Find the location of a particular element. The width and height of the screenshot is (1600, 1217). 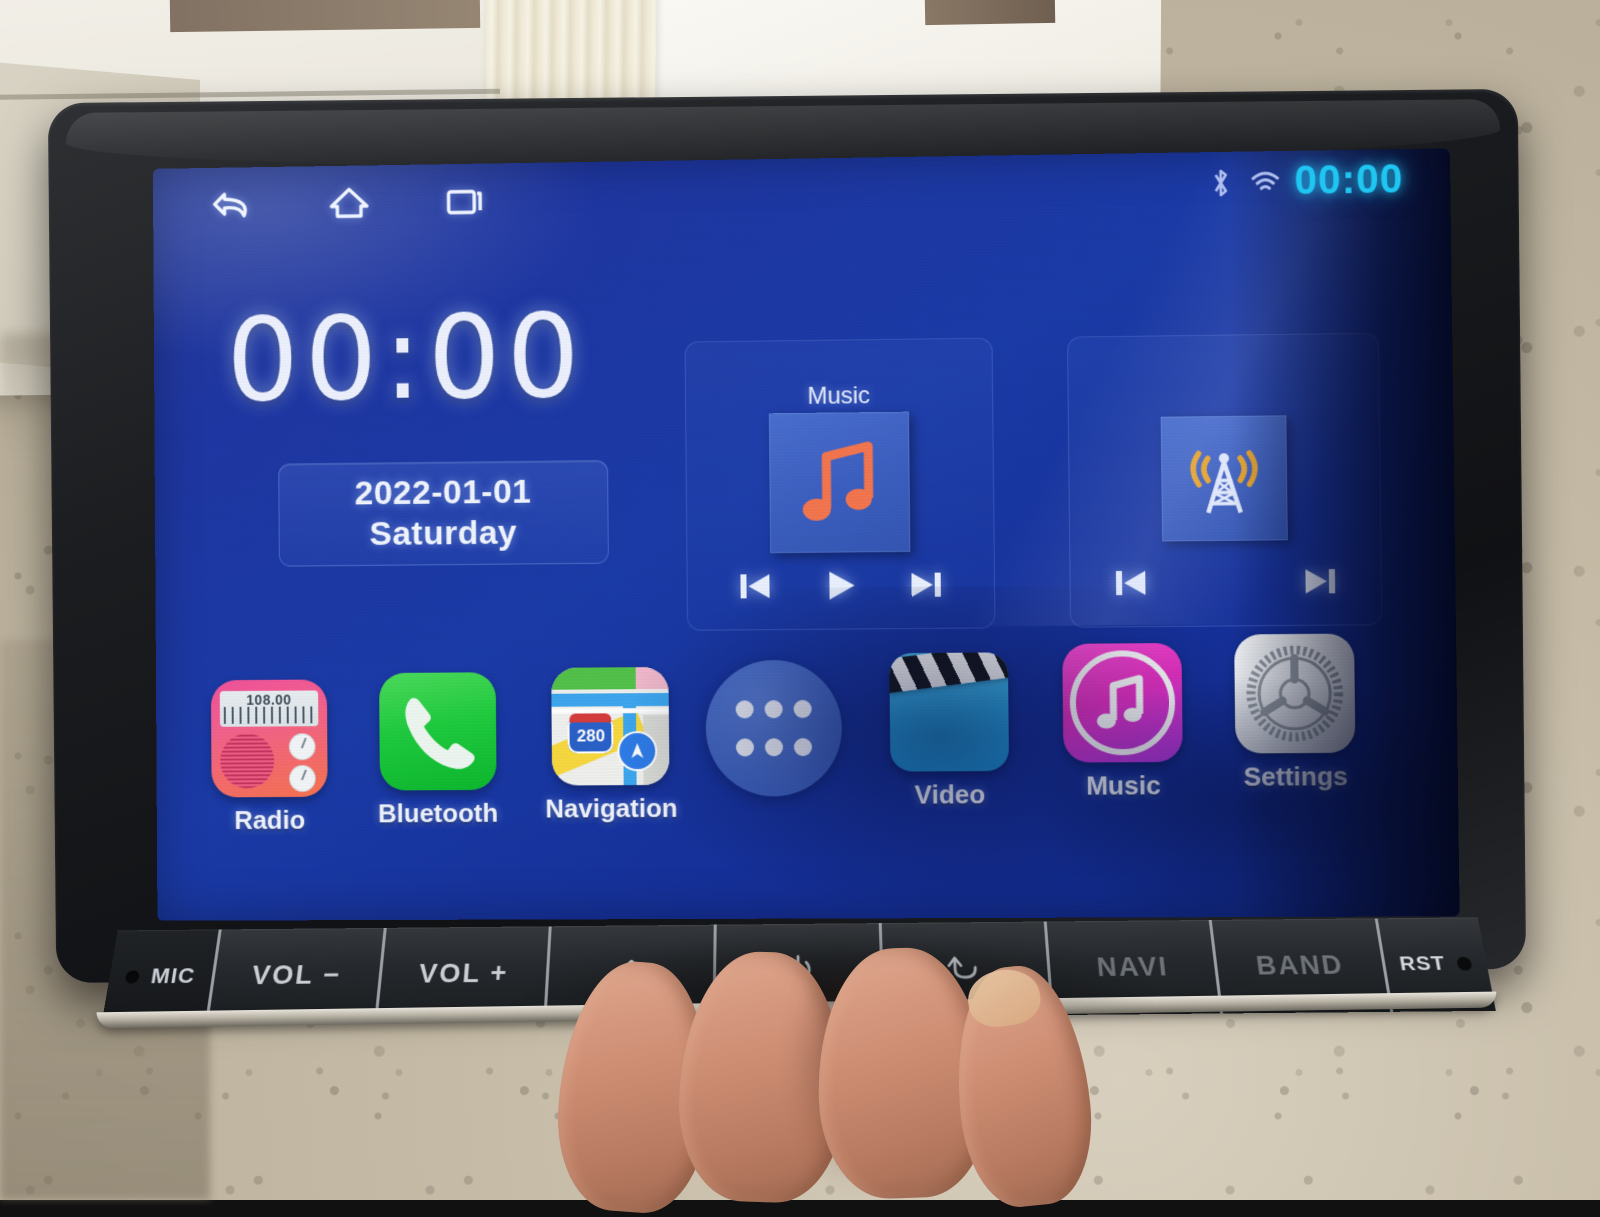

interstate-shield: 280 is located at coordinates (590, 736).